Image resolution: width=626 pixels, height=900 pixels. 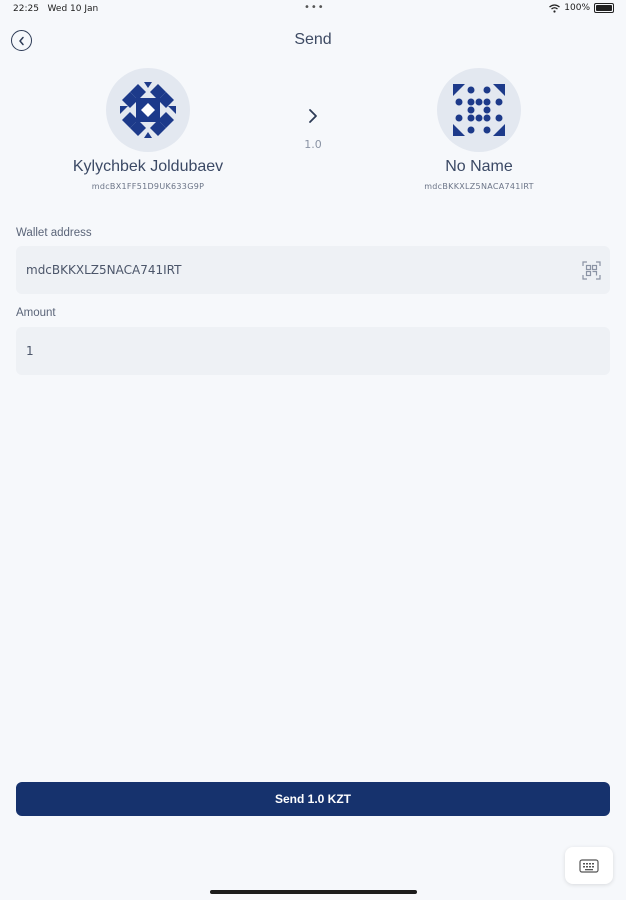 I want to click on recipient-name: No Name, so click(x=479, y=166).